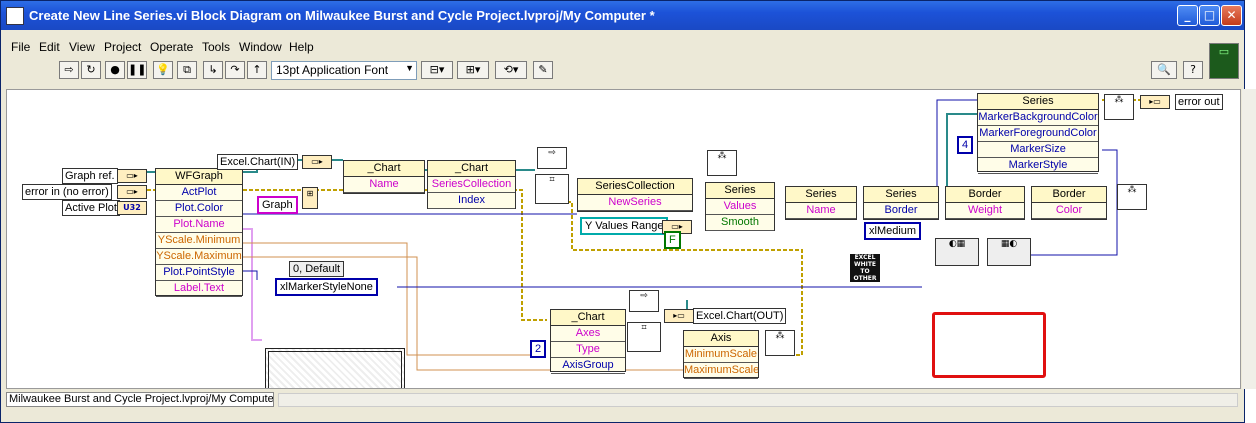 This screenshot has width=1256, height=423. I want to click on prop-chart-name: Name, so click(384, 185).